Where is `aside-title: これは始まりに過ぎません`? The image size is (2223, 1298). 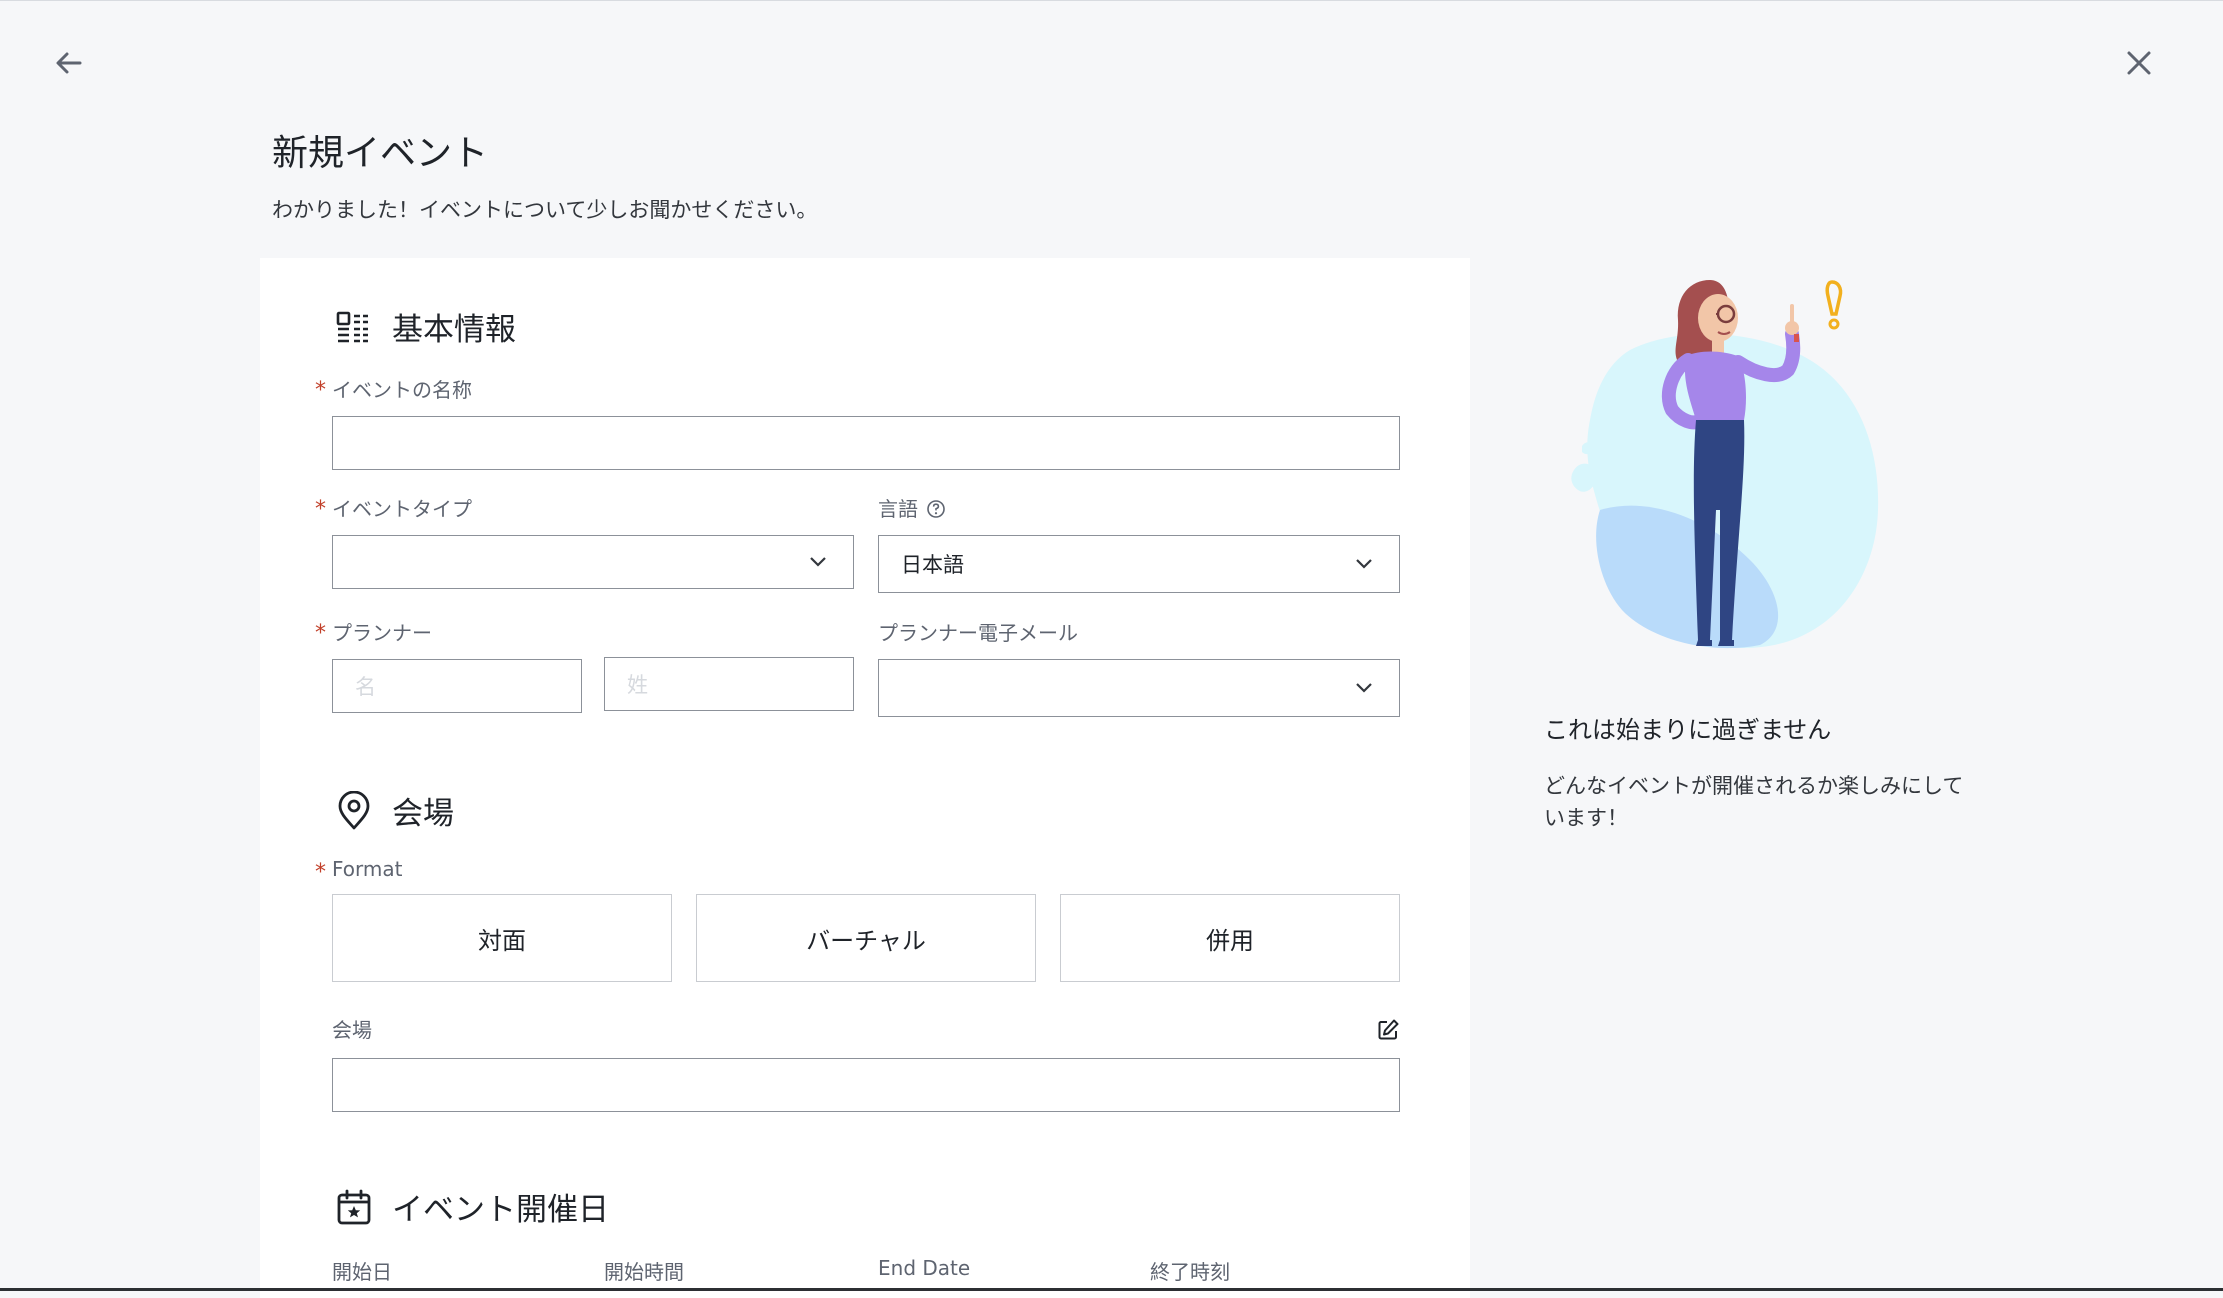 aside-title: これは始まりに過ぎません is located at coordinates (1688, 730).